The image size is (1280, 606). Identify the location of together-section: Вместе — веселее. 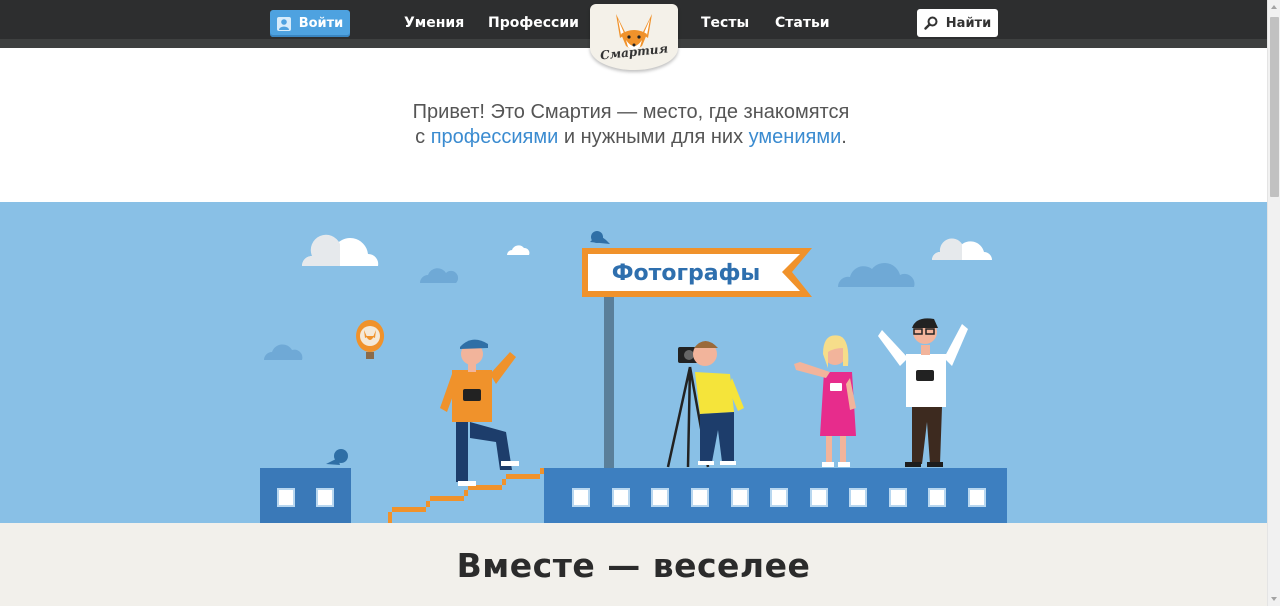
(633, 564).